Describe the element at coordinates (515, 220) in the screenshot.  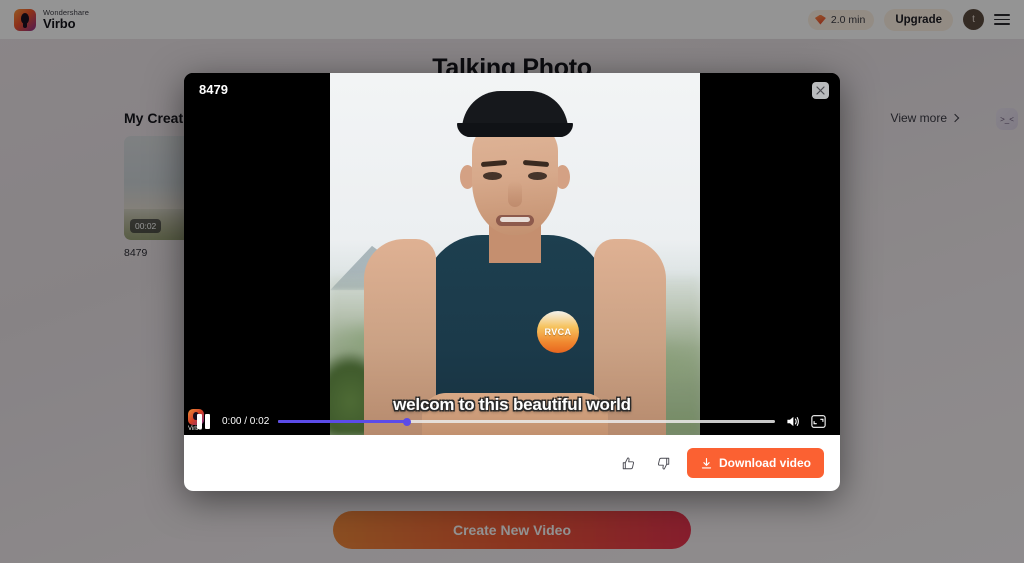
I see `subject-mouth` at that location.